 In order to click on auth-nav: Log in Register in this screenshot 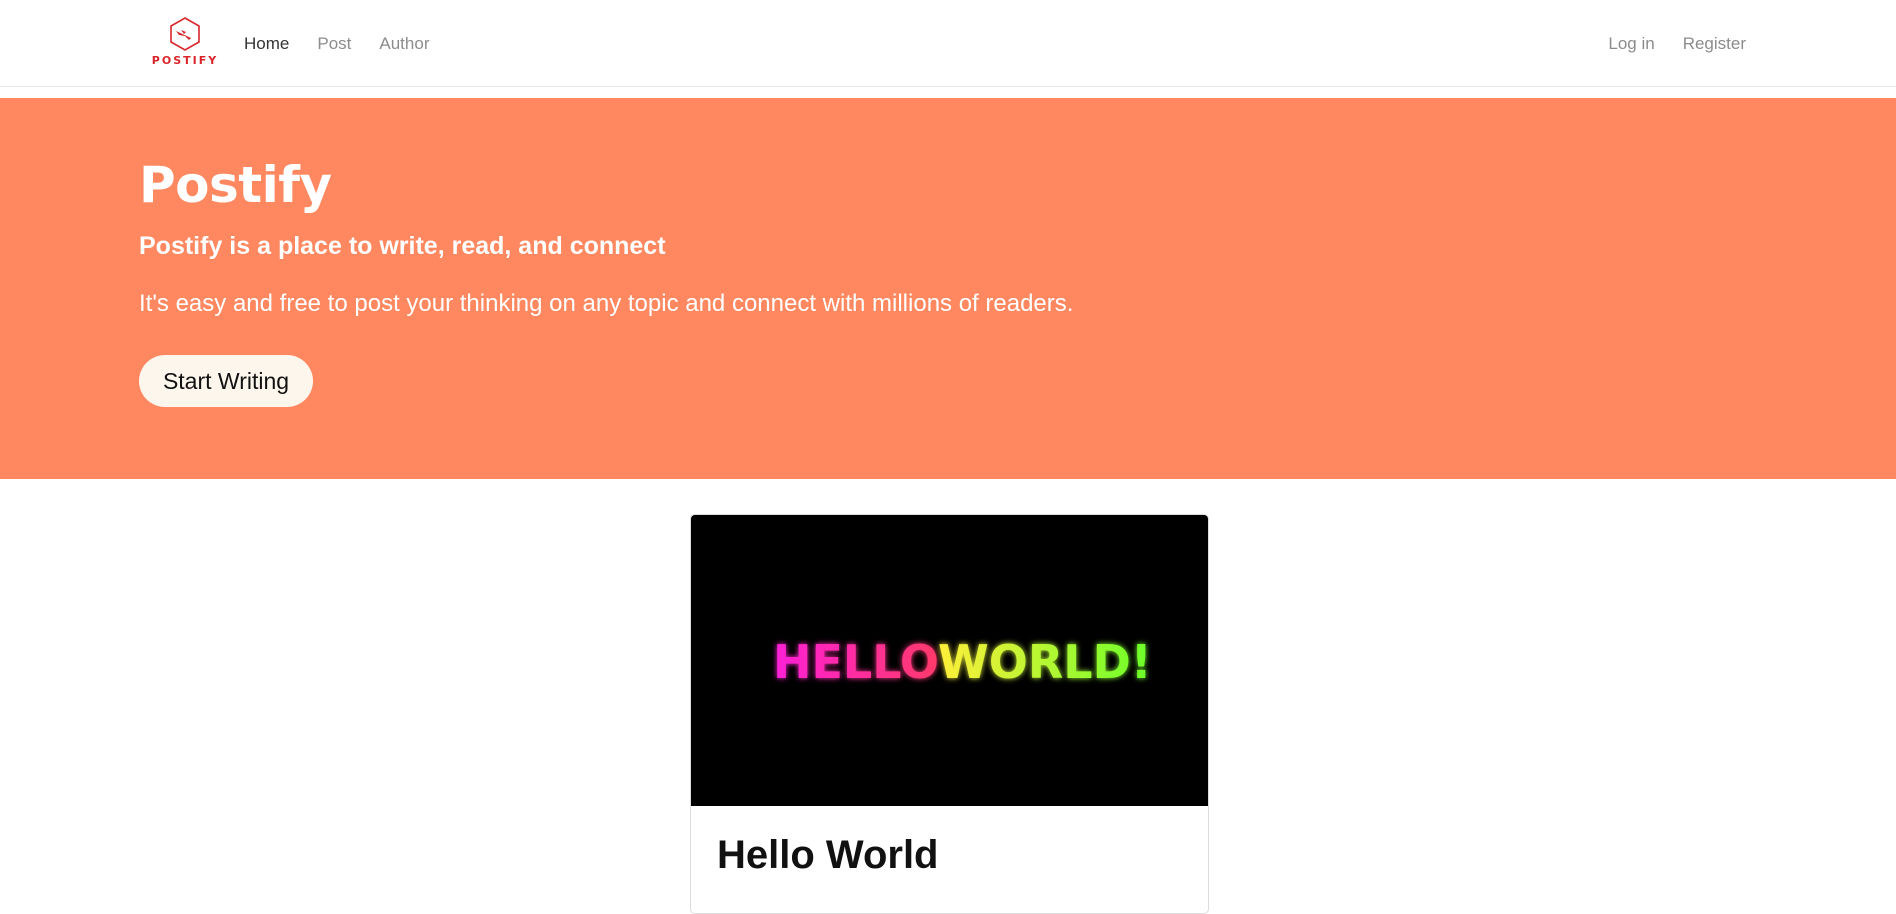, I will do `click(1663, 43)`.